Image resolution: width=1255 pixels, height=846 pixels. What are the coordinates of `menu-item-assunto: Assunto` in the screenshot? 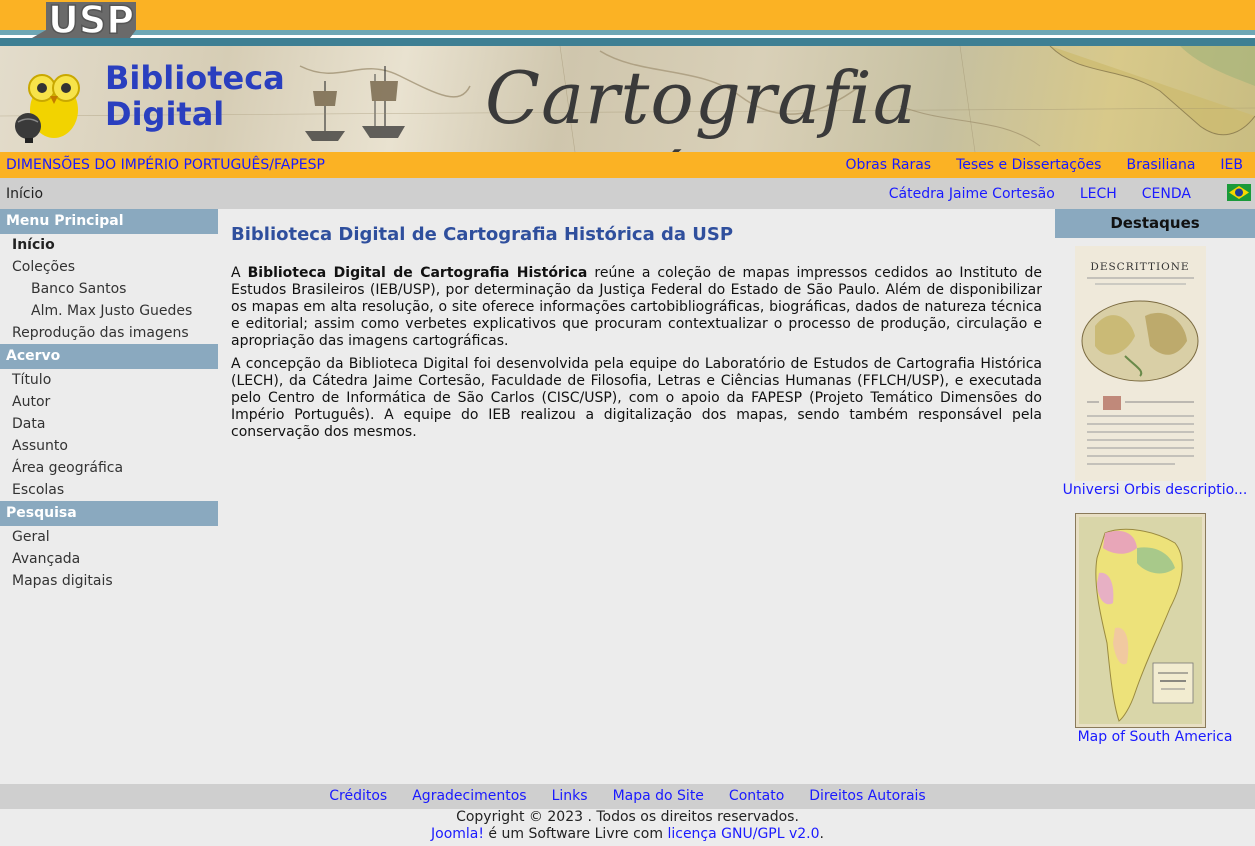 It's located at (109, 446).